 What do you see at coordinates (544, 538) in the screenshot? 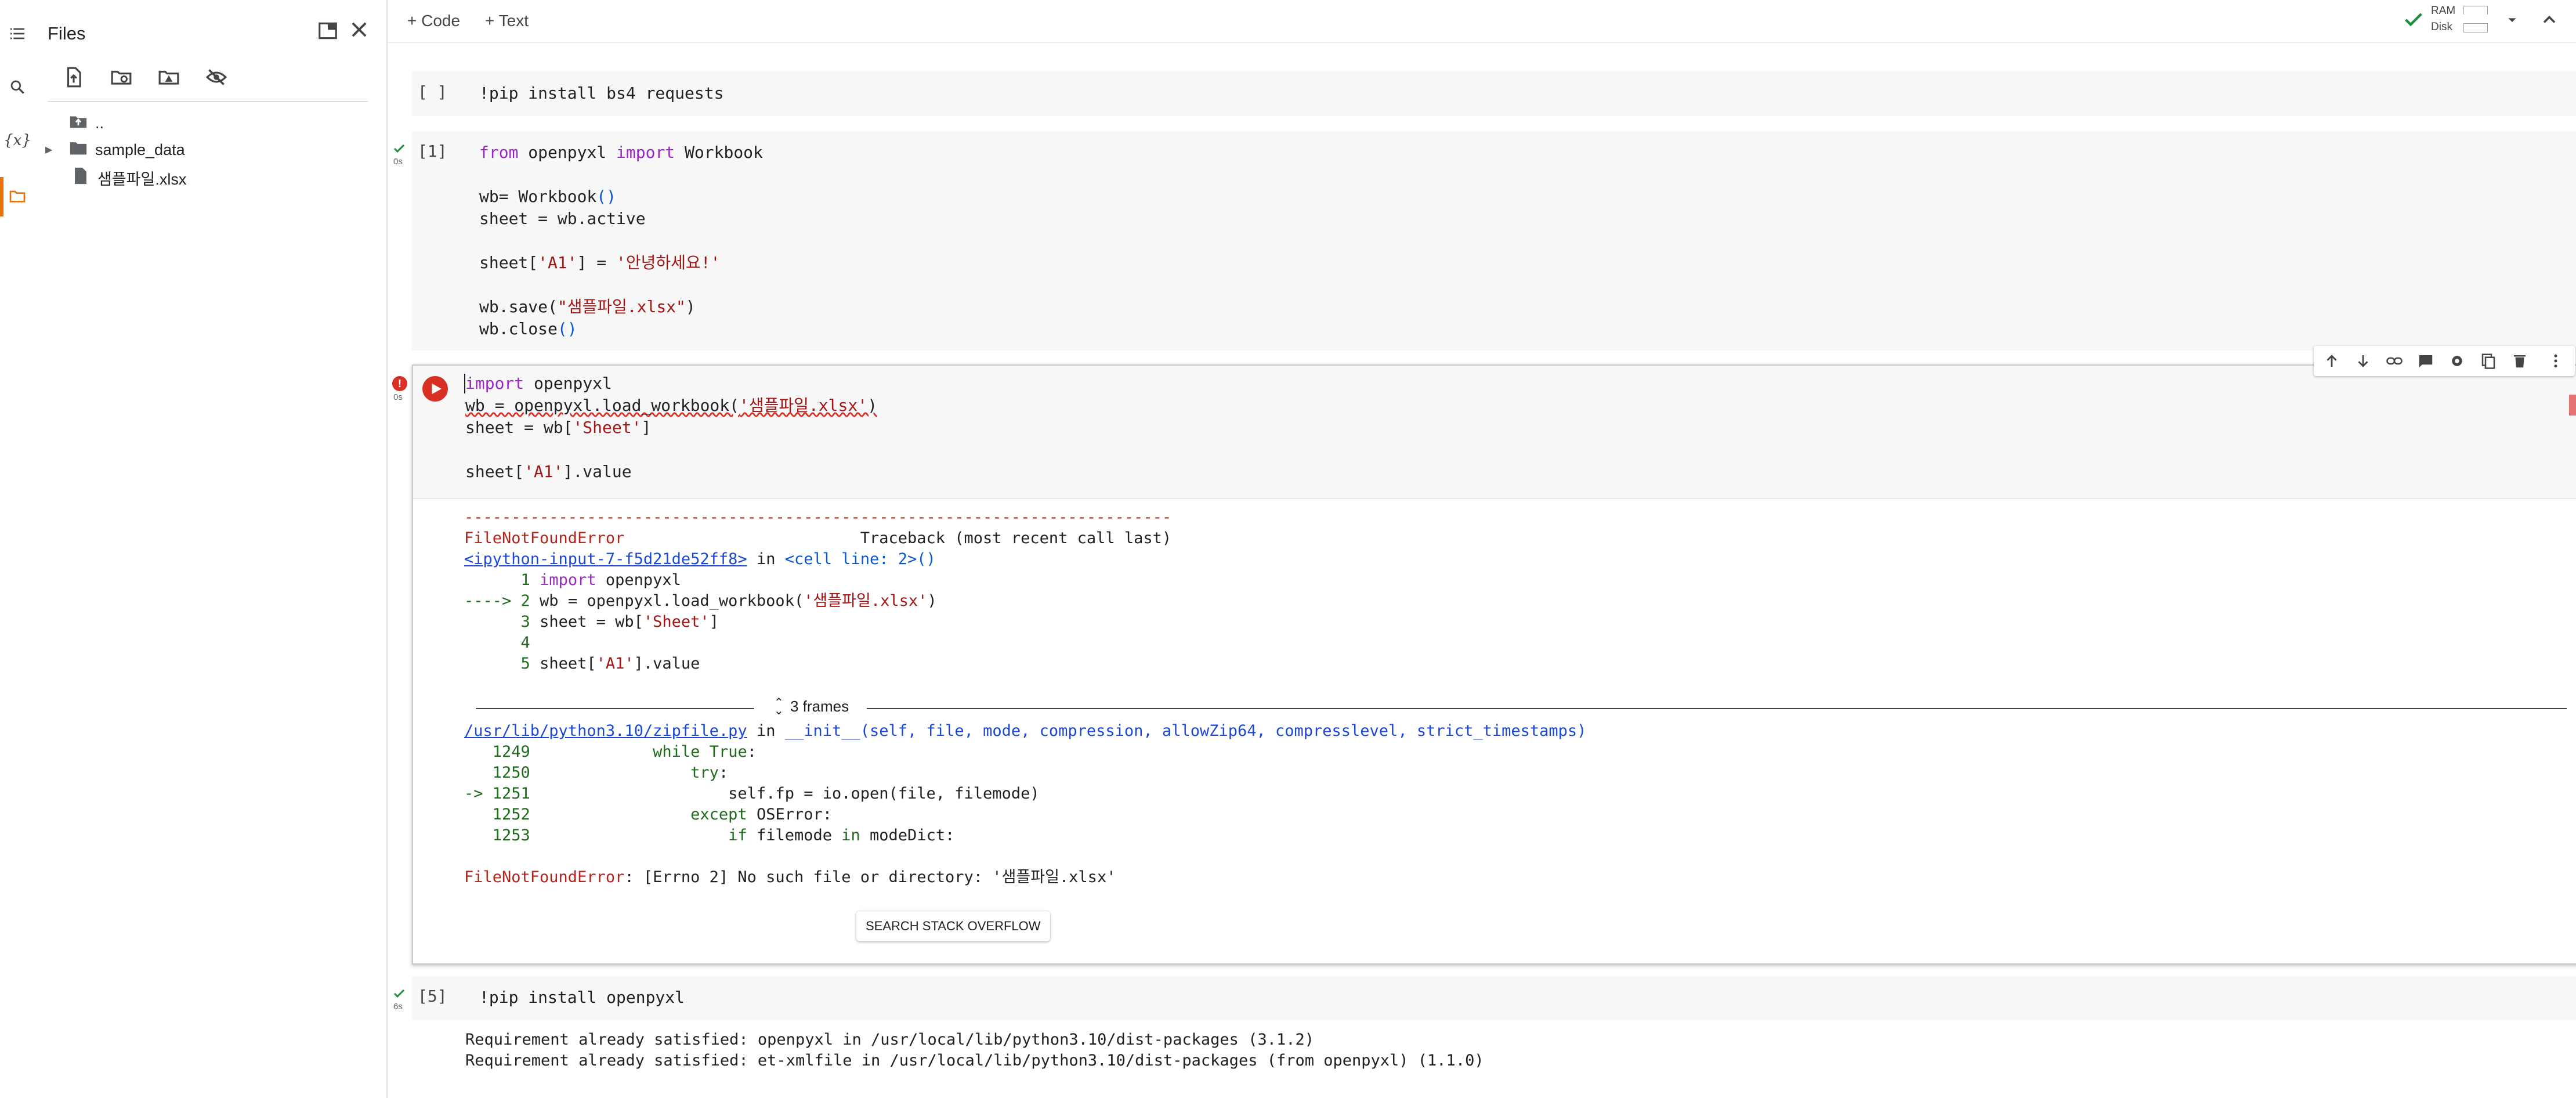
I see `error-name: FileNotFoundError` at bounding box center [544, 538].